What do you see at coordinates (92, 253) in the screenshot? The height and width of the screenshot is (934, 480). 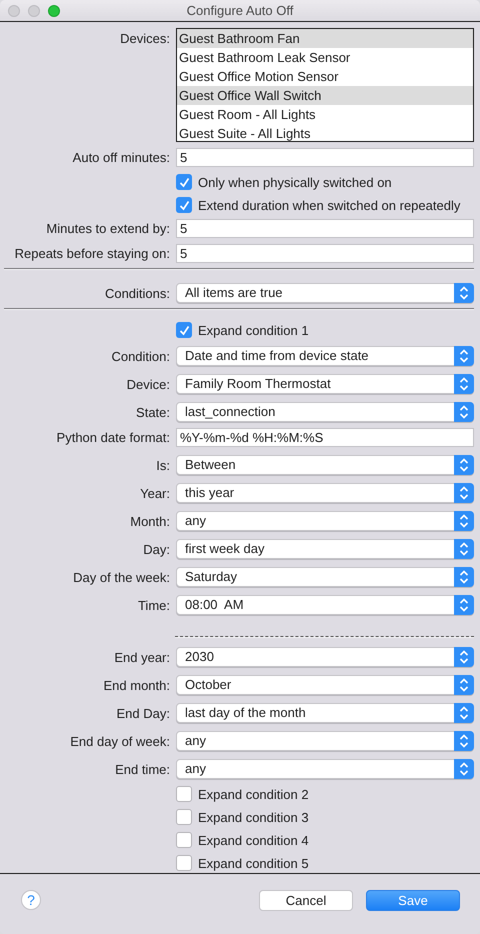 I see `field-label: Repeats before staying on:` at bounding box center [92, 253].